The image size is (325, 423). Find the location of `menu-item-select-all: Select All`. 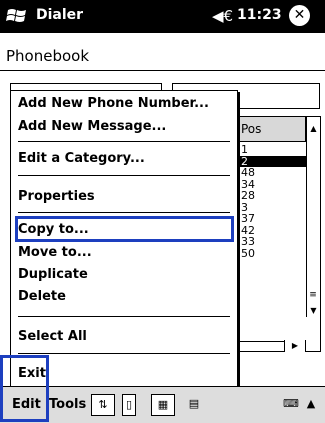

menu-item-select-all: Select All is located at coordinates (52, 336).